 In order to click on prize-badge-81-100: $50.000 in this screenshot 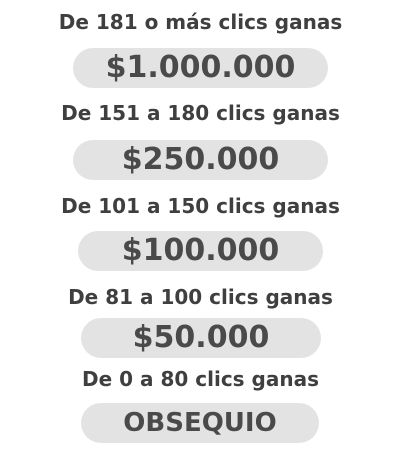, I will do `click(201, 338)`.